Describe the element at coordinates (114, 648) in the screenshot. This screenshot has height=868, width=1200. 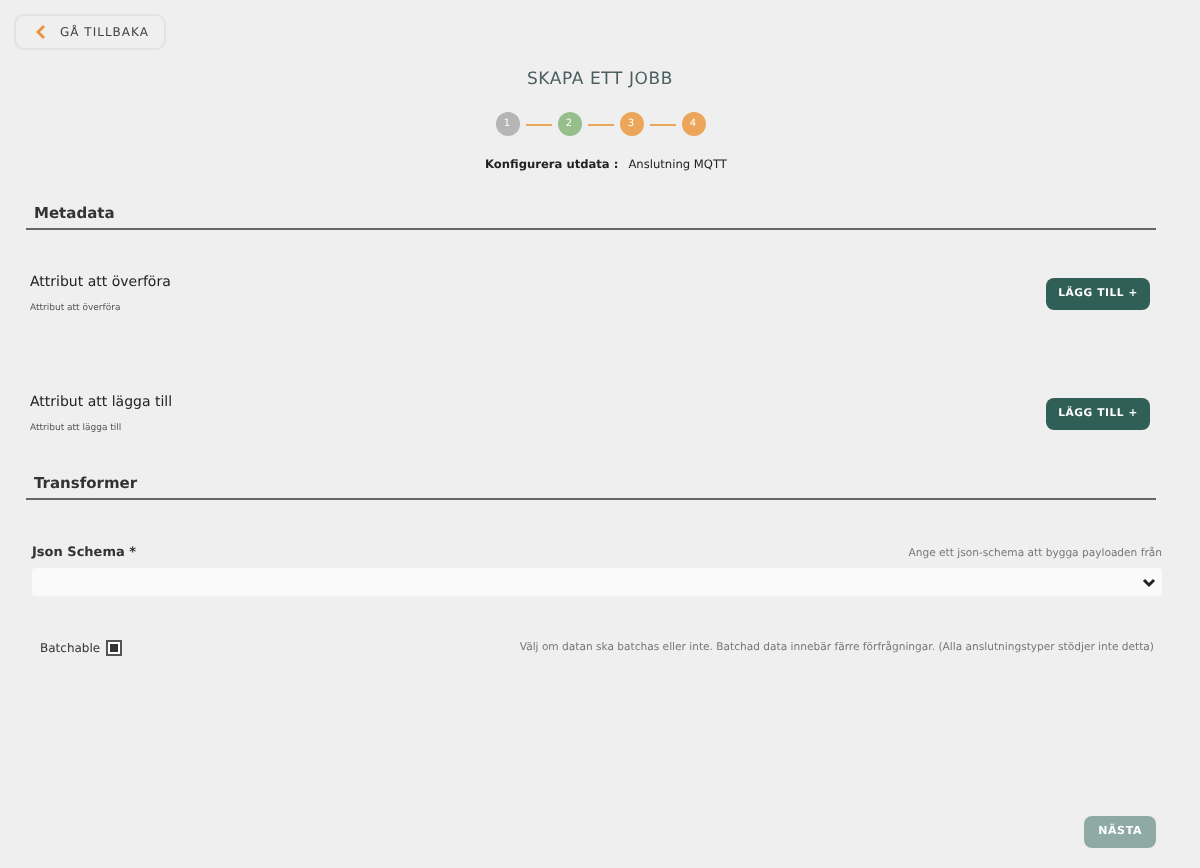
I see `batchable-checkbox` at that location.